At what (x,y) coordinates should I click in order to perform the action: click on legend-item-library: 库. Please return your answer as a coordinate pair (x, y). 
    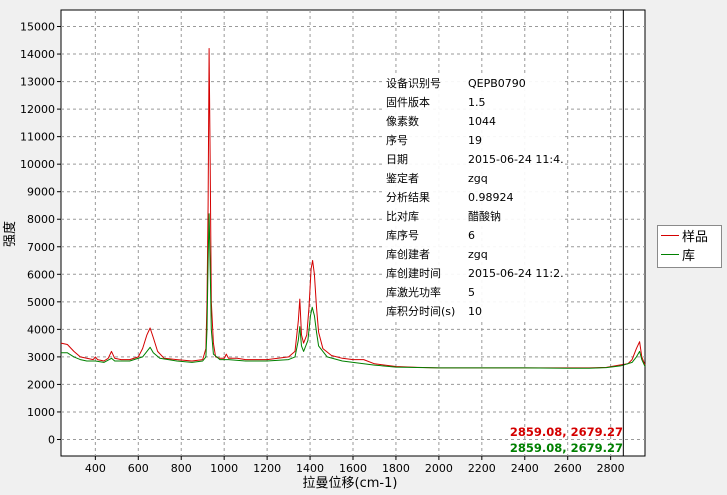
    Looking at the image, I should click on (689, 254).